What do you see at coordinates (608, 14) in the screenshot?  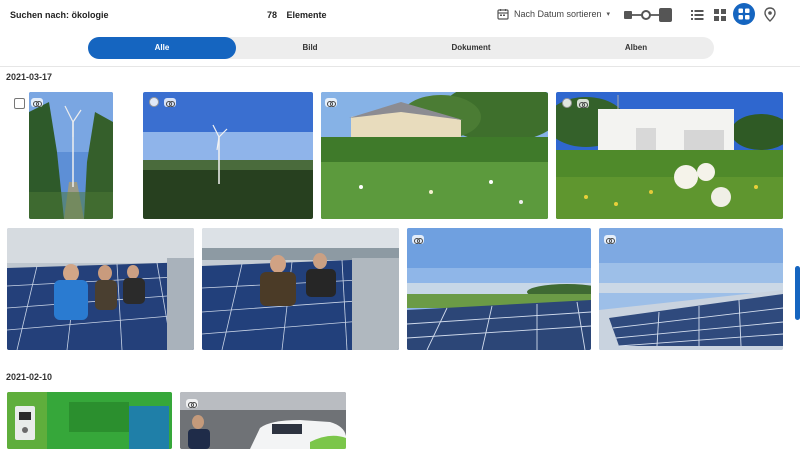 I see `sort-caret-icon: ▾` at bounding box center [608, 14].